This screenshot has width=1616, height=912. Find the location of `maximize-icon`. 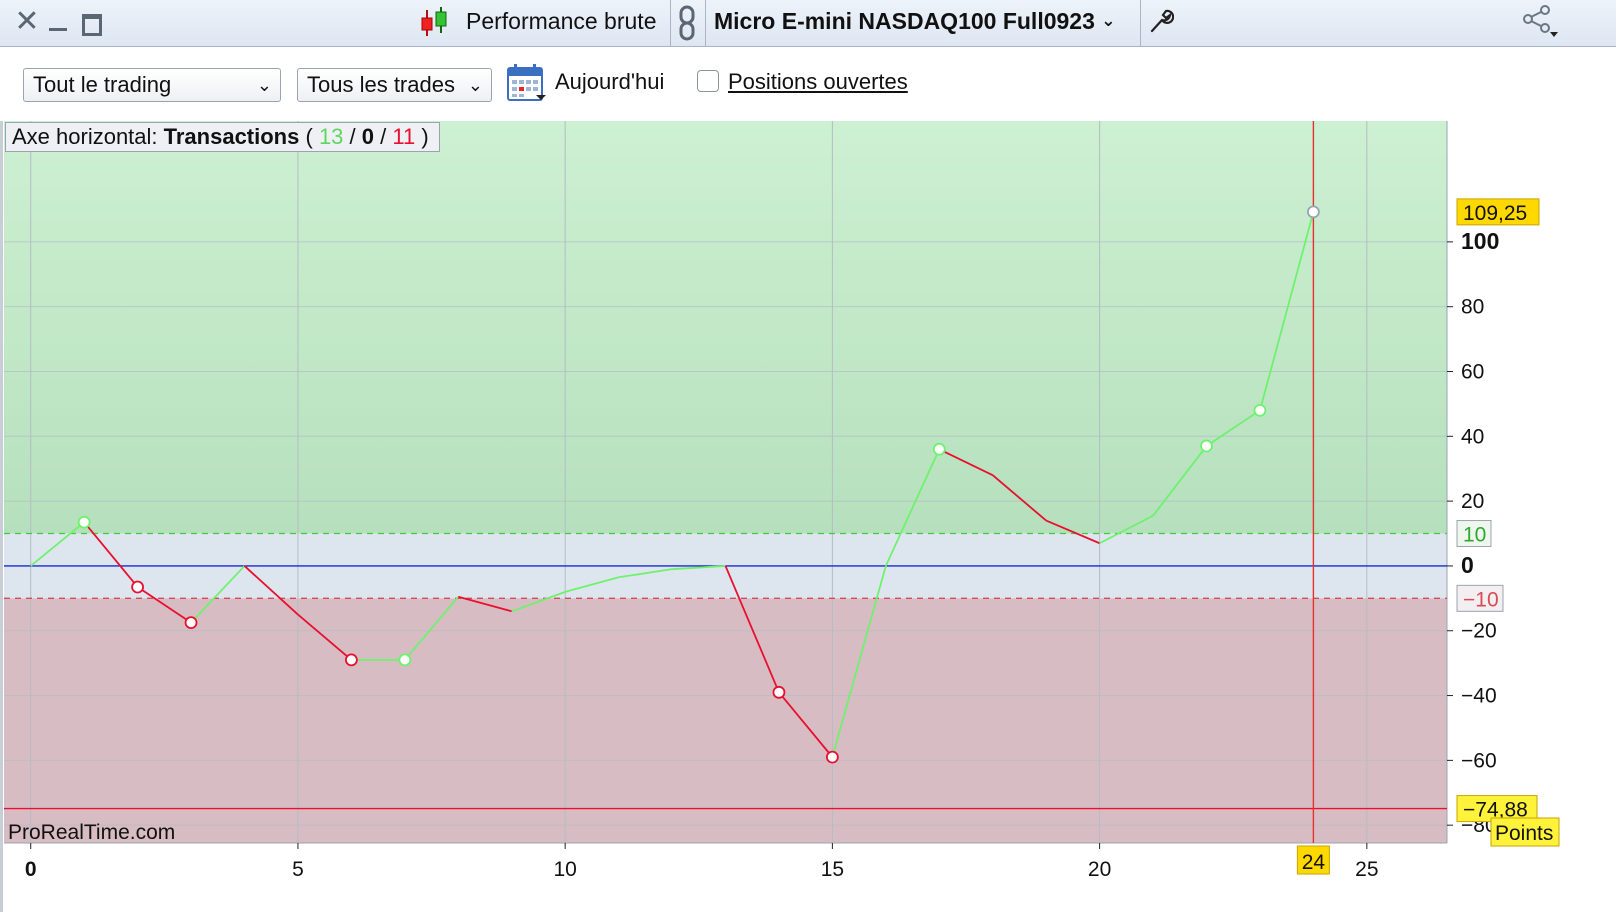

maximize-icon is located at coordinates (91, 22).